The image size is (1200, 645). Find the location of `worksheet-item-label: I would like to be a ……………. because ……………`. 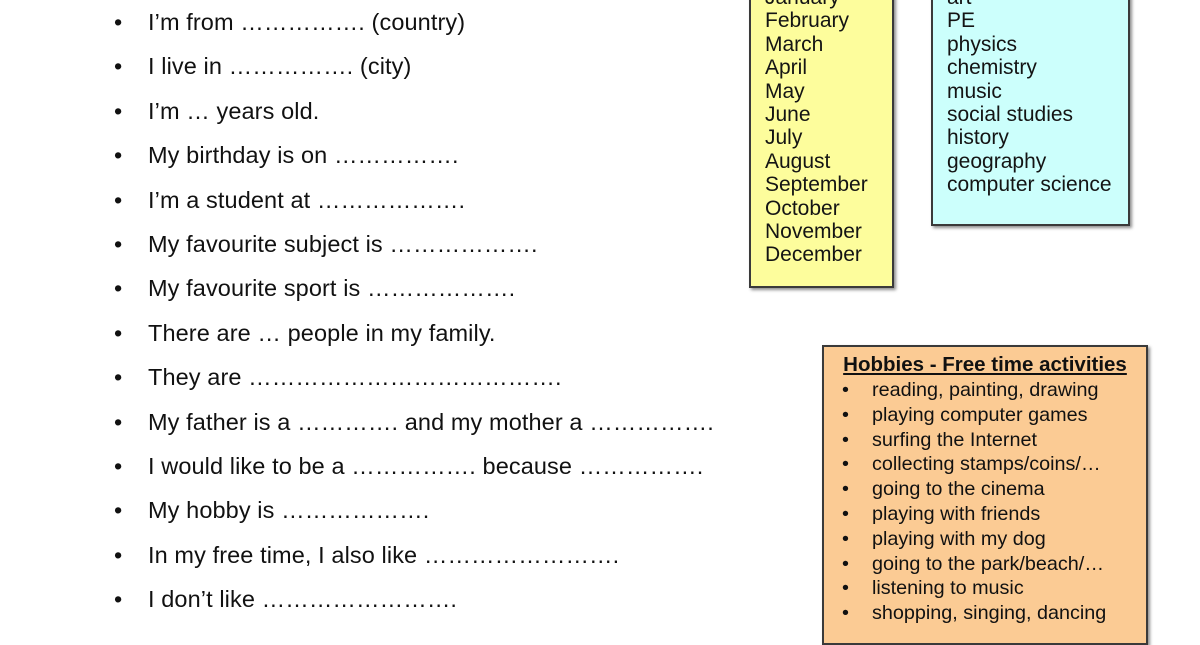

worksheet-item-label: I would like to be a ……………. because …………… is located at coordinates (426, 465).